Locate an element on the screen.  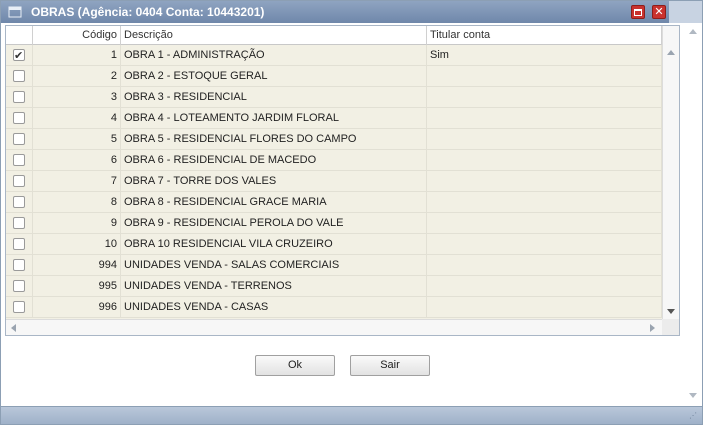
maximize-button is located at coordinates (638, 12).